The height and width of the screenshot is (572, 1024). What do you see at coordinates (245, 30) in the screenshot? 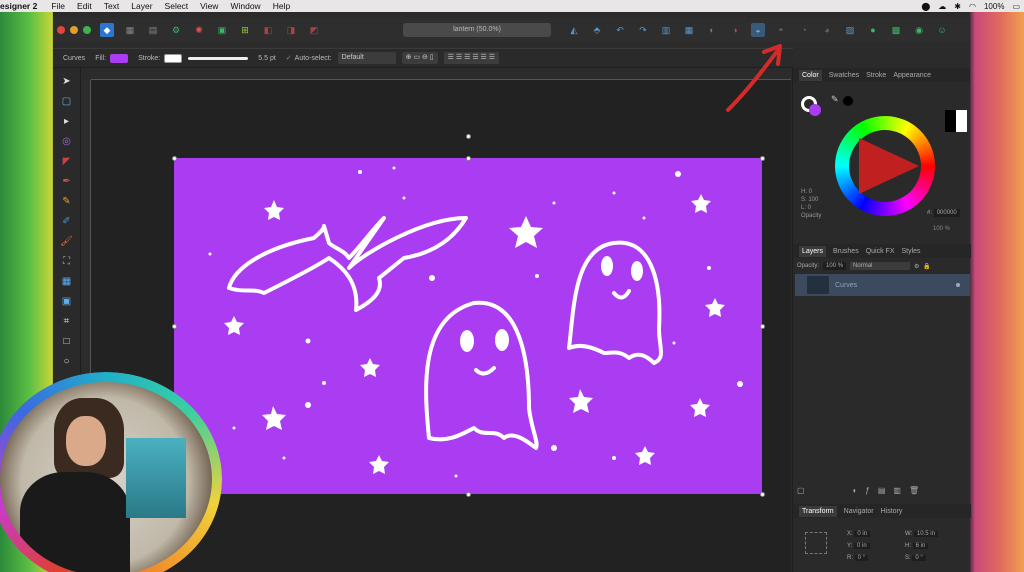
I see `transform-icon: ⊞` at bounding box center [245, 30].